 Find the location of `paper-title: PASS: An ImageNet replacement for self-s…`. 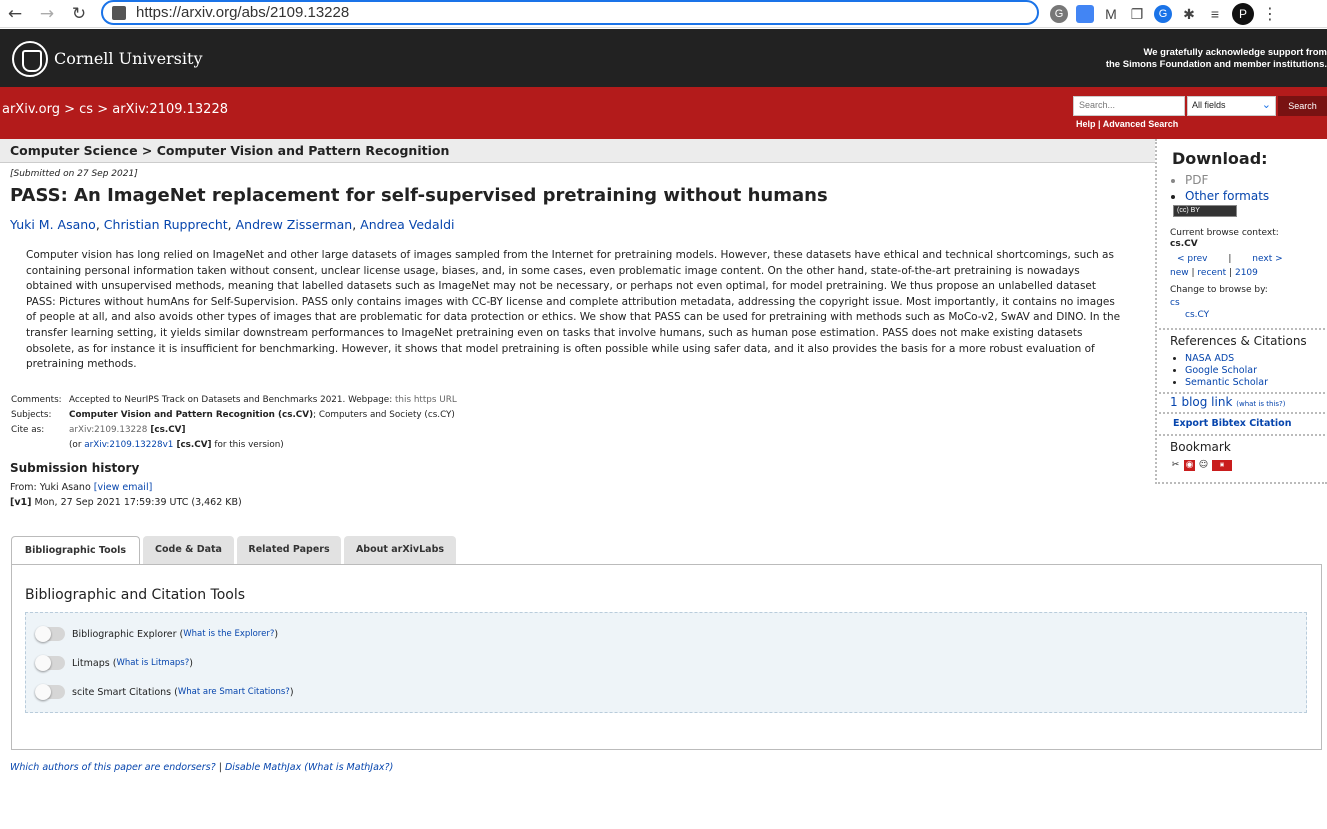

paper-title: PASS: An ImageNet replacement for self-s… is located at coordinates (419, 195).